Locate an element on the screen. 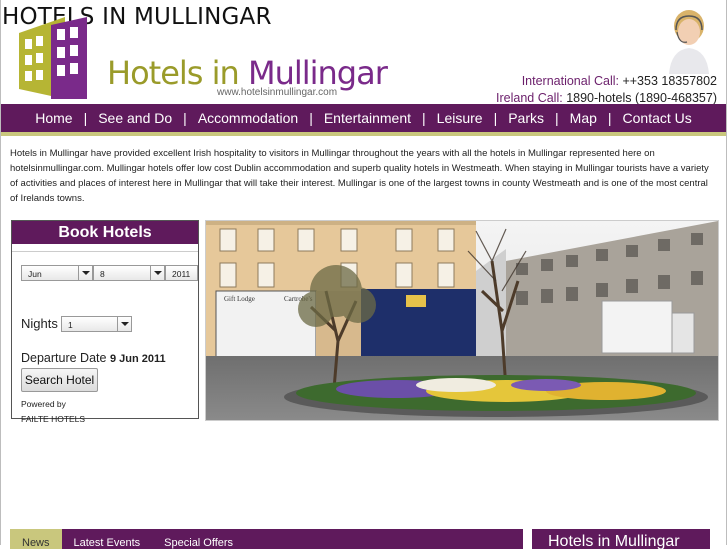 The image size is (727, 557). booking-subheader is located at coordinates (105, 248).